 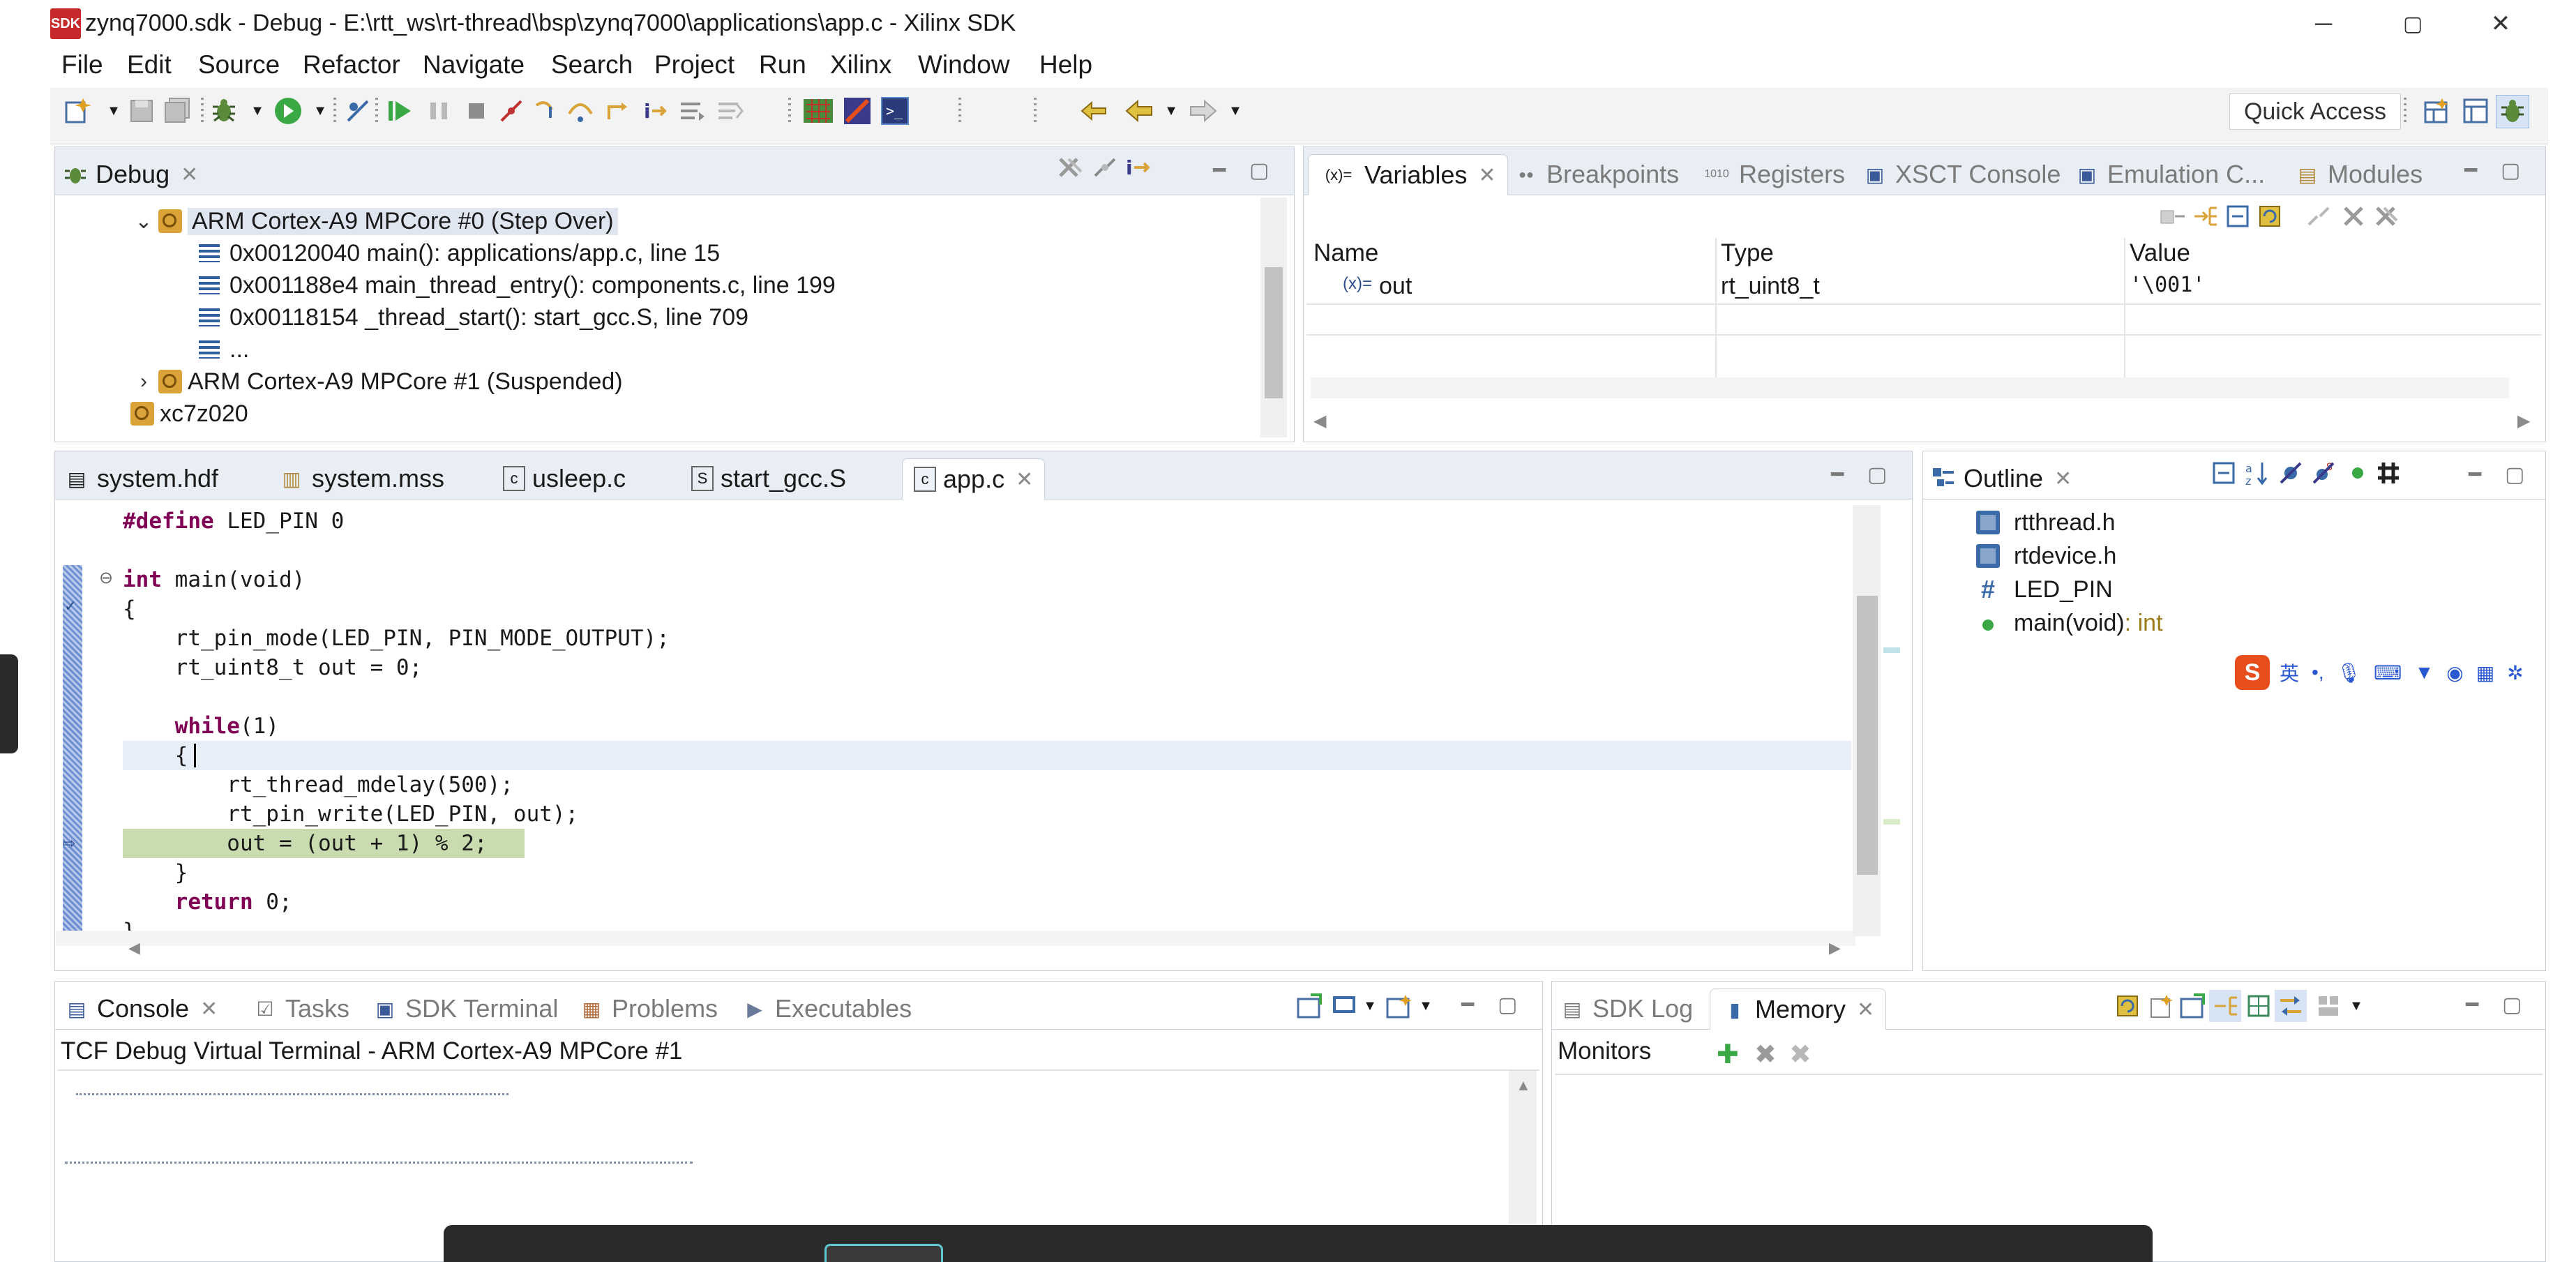 What do you see at coordinates (2424, 672) in the screenshot?
I see `skin-icon: ▼` at bounding box center [2424, 672].